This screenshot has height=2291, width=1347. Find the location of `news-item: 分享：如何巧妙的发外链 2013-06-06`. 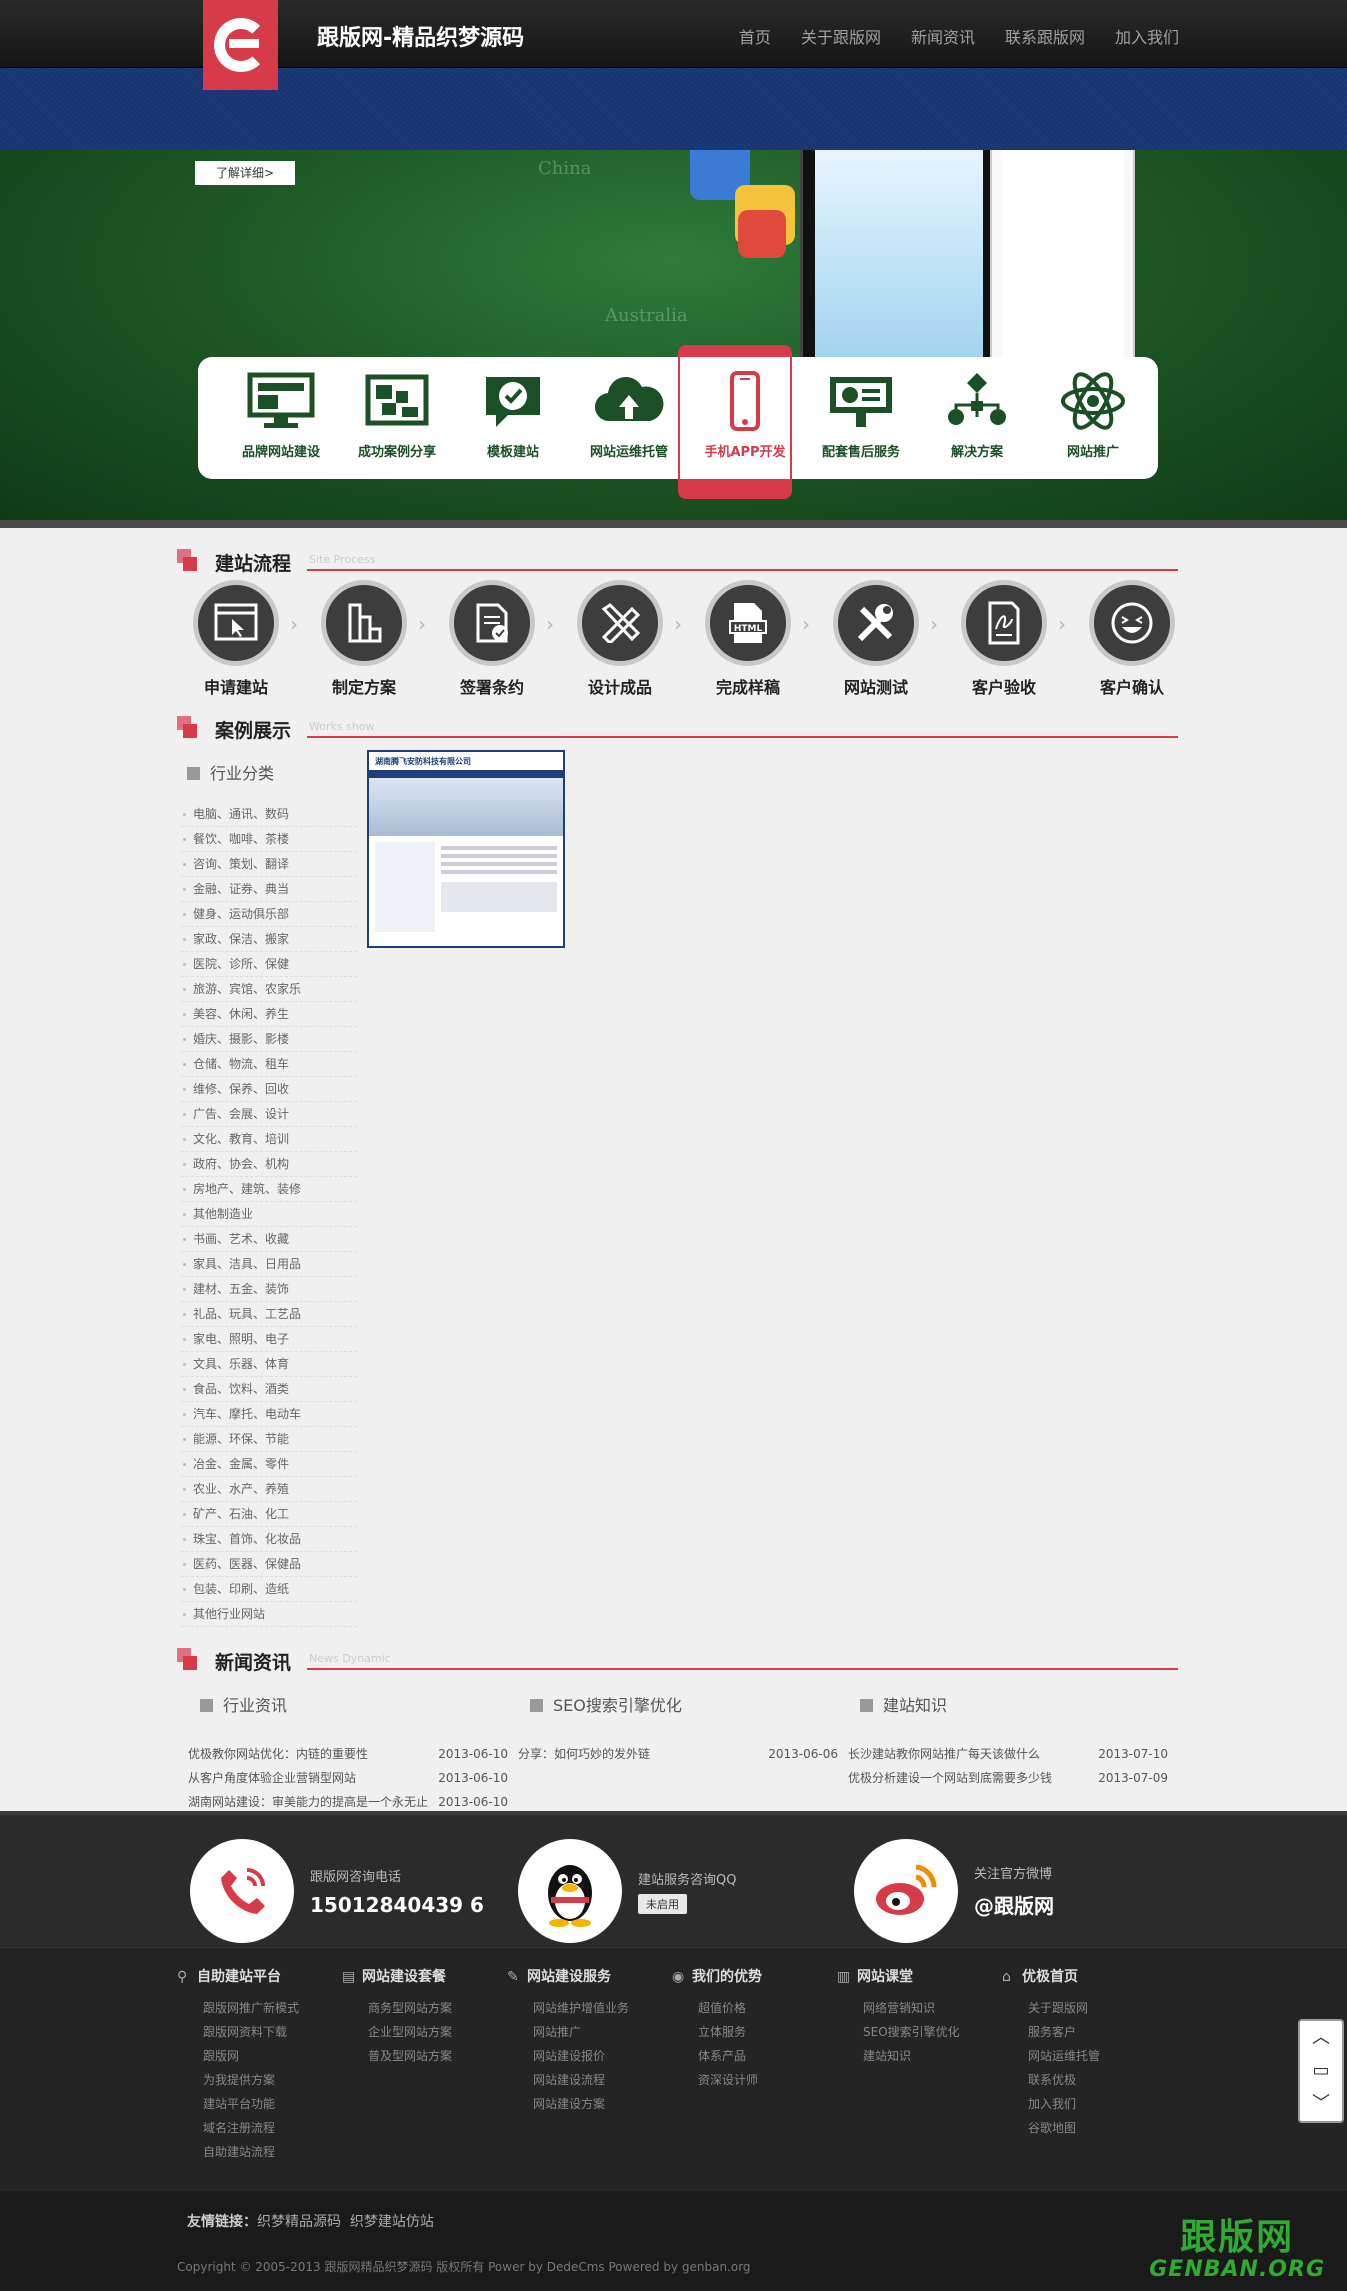

news-item: 分享：如何巧妙的发外链 2013-06-06 is located at coordinates (678, 1754).